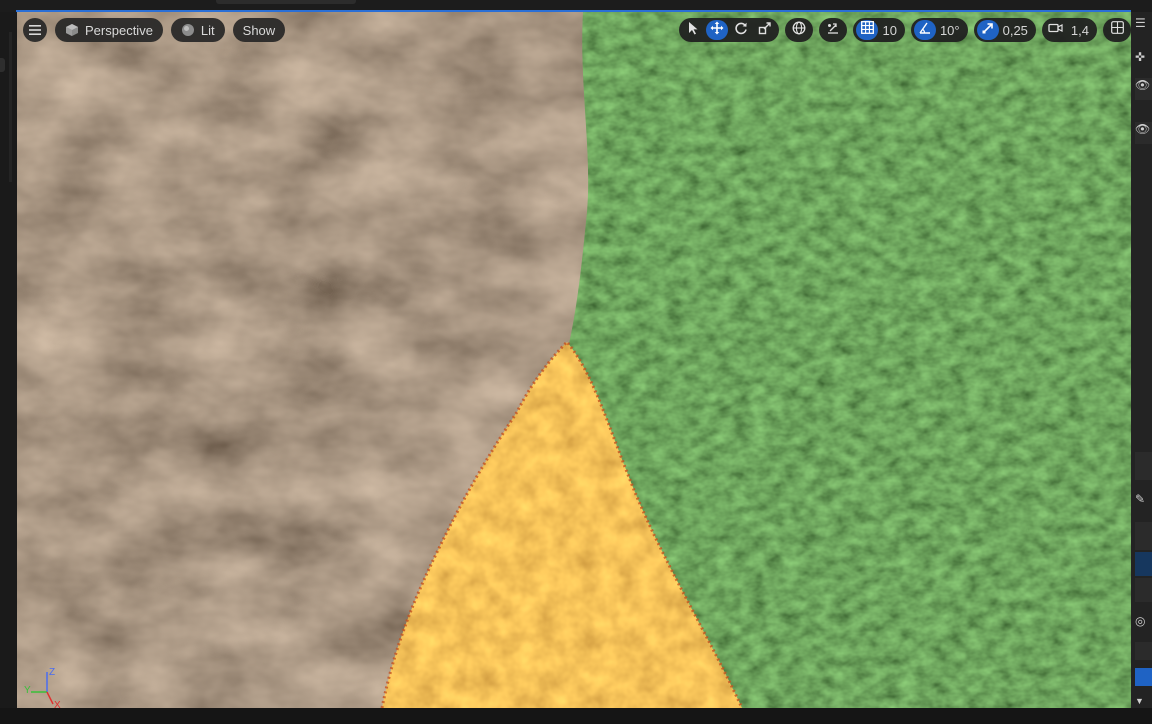 Image resolution: width=1152 pixels, height=724 pixels. I want to click on outliner-visibility-eye-icon: 👁, so click(1143, 89).